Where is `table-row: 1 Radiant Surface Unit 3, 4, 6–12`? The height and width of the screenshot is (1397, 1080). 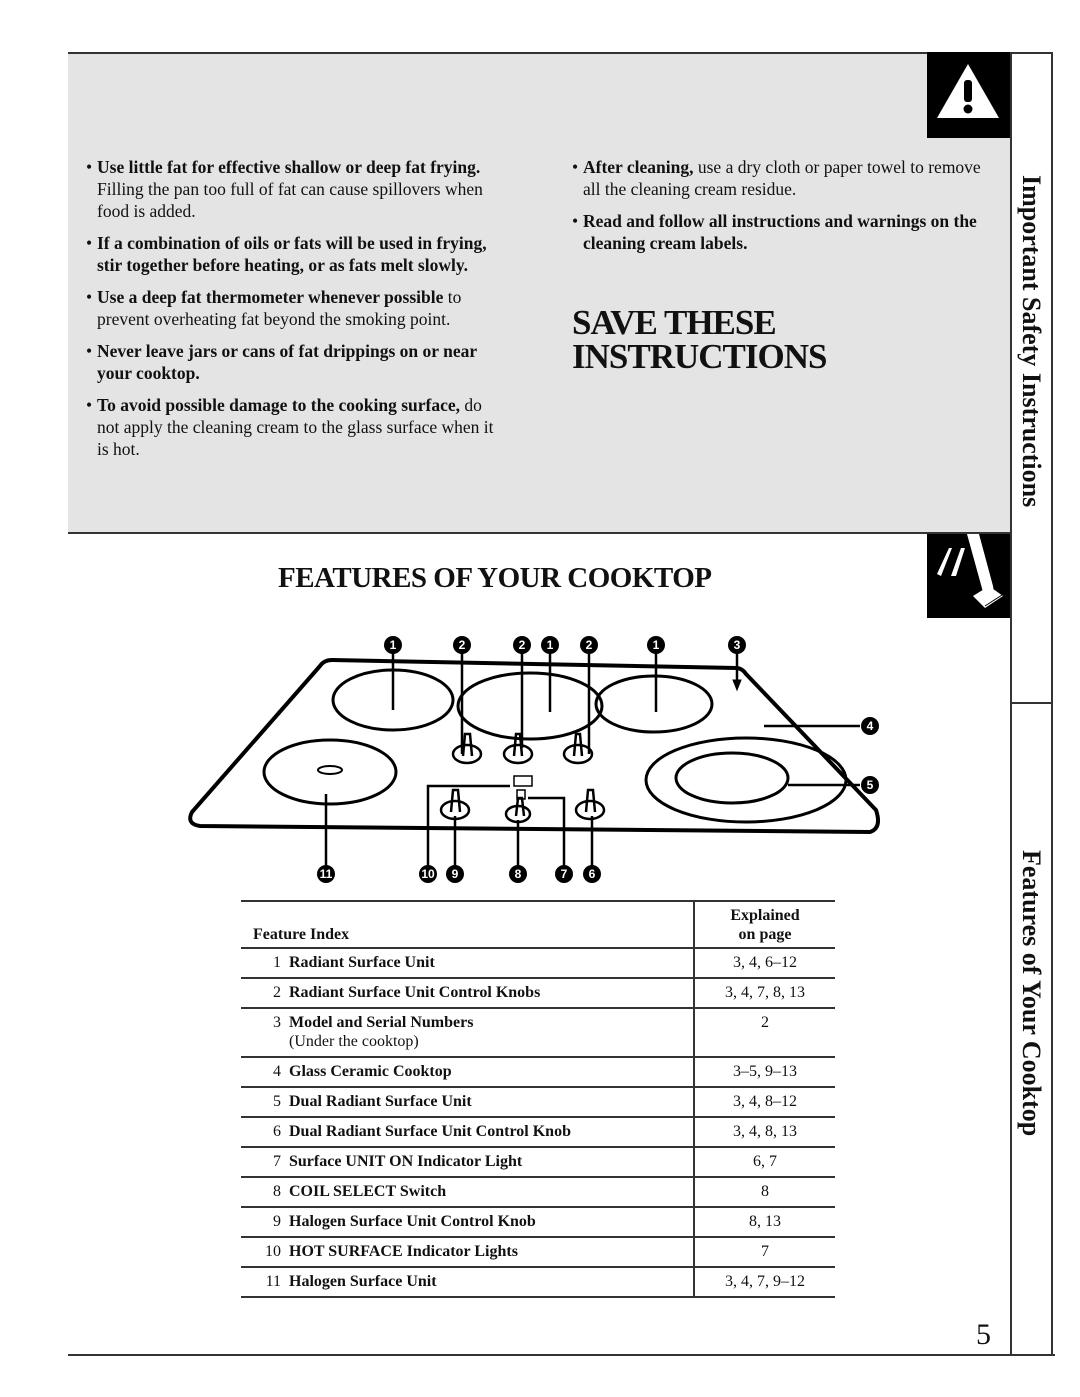
table-row: 1 Radiant Surface Unit 3, 4, 6–12 is located at coordinates (538, 963).